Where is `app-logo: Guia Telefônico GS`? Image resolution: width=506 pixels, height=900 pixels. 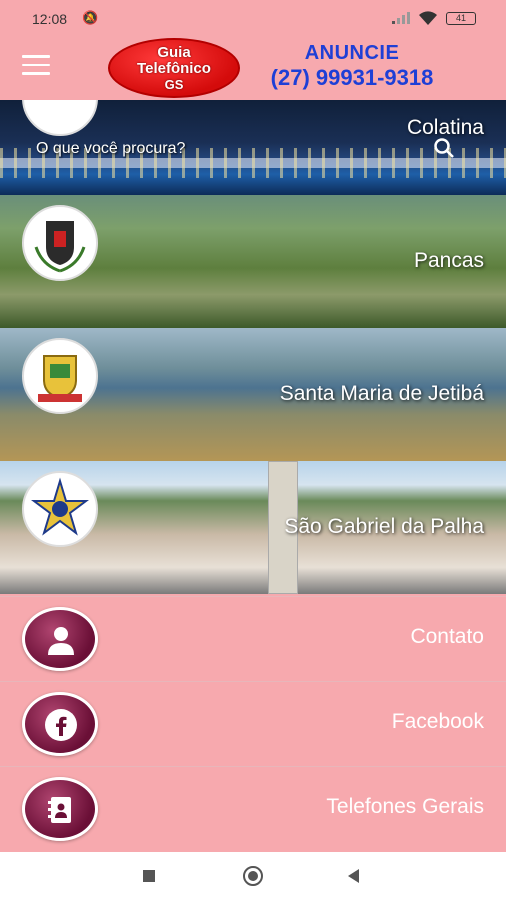
app-logo: Guia Telefônico GS is located at coordinates (174, 68).